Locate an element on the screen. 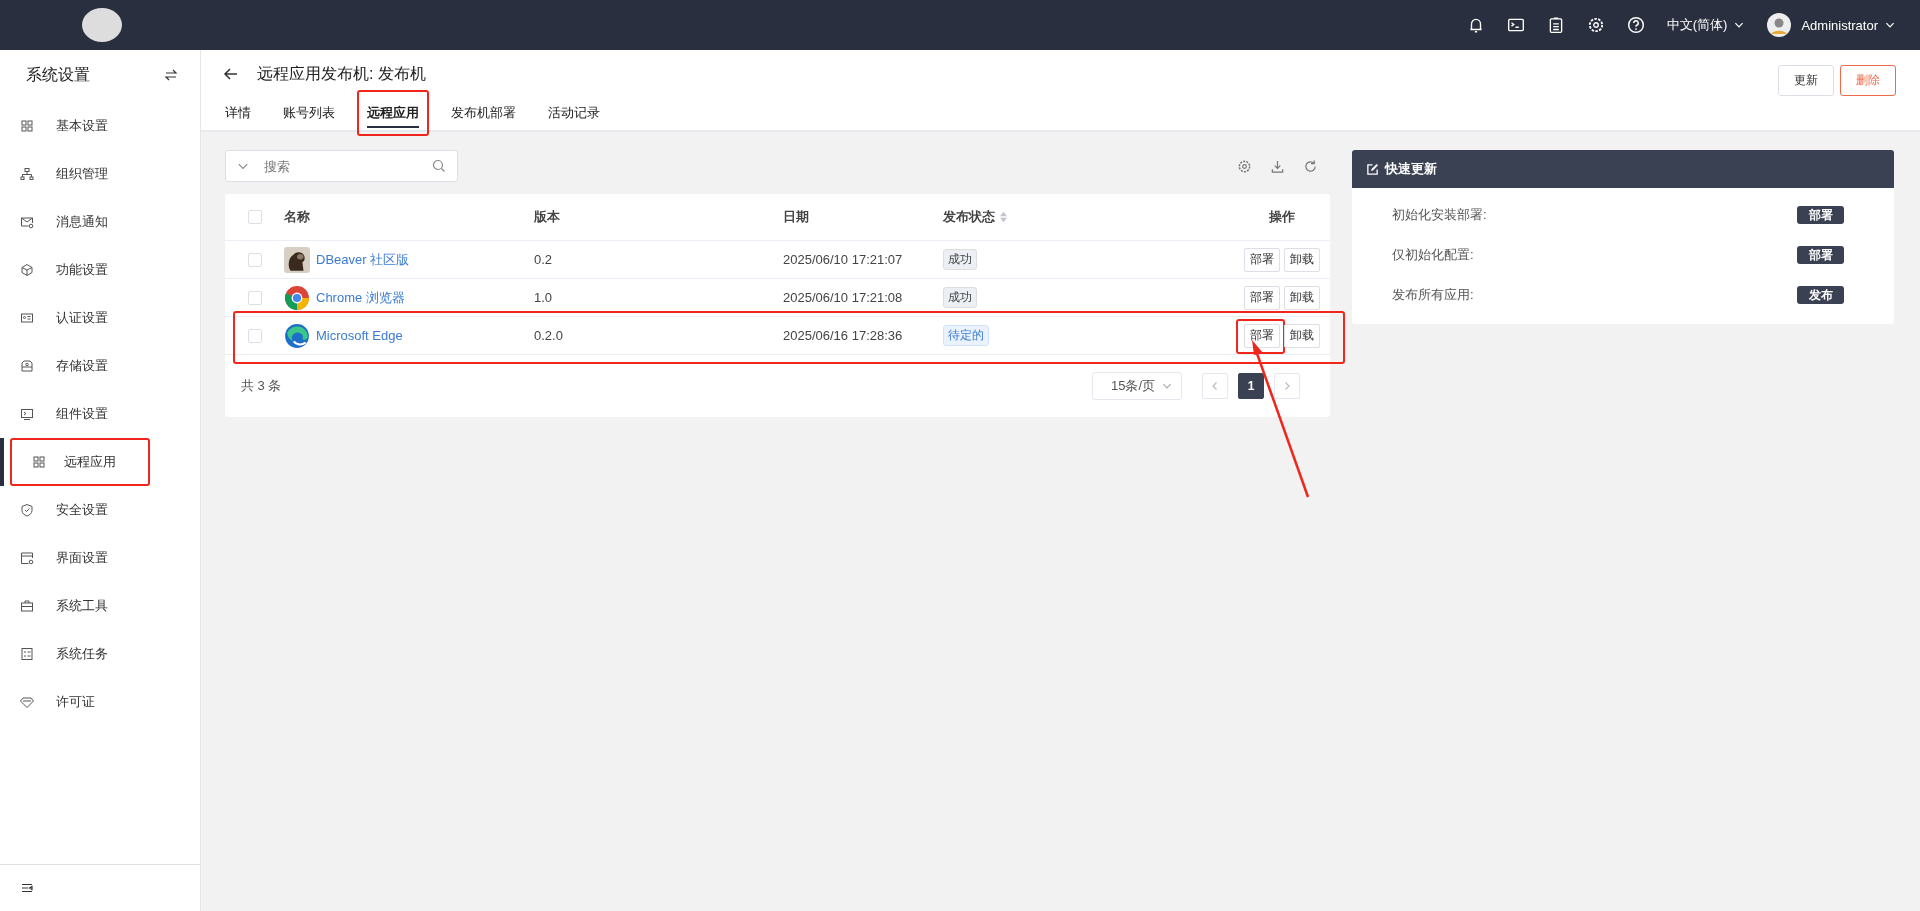 Image resolution: width=1920 pixels, height=911 pixels. chevron-right-icon is located at coordinates (1287, 386).